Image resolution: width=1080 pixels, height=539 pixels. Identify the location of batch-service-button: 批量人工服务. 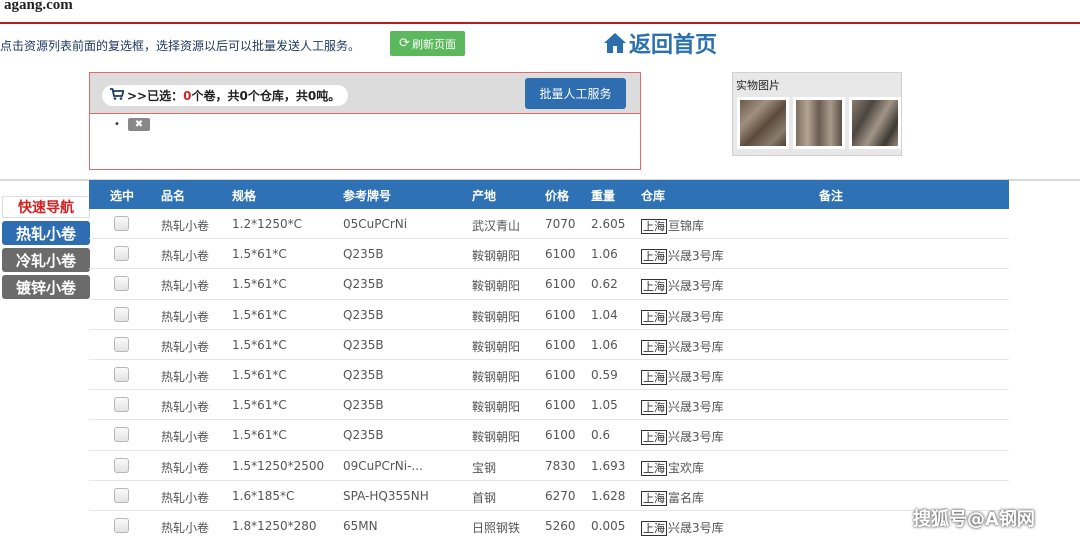
(575, 93).